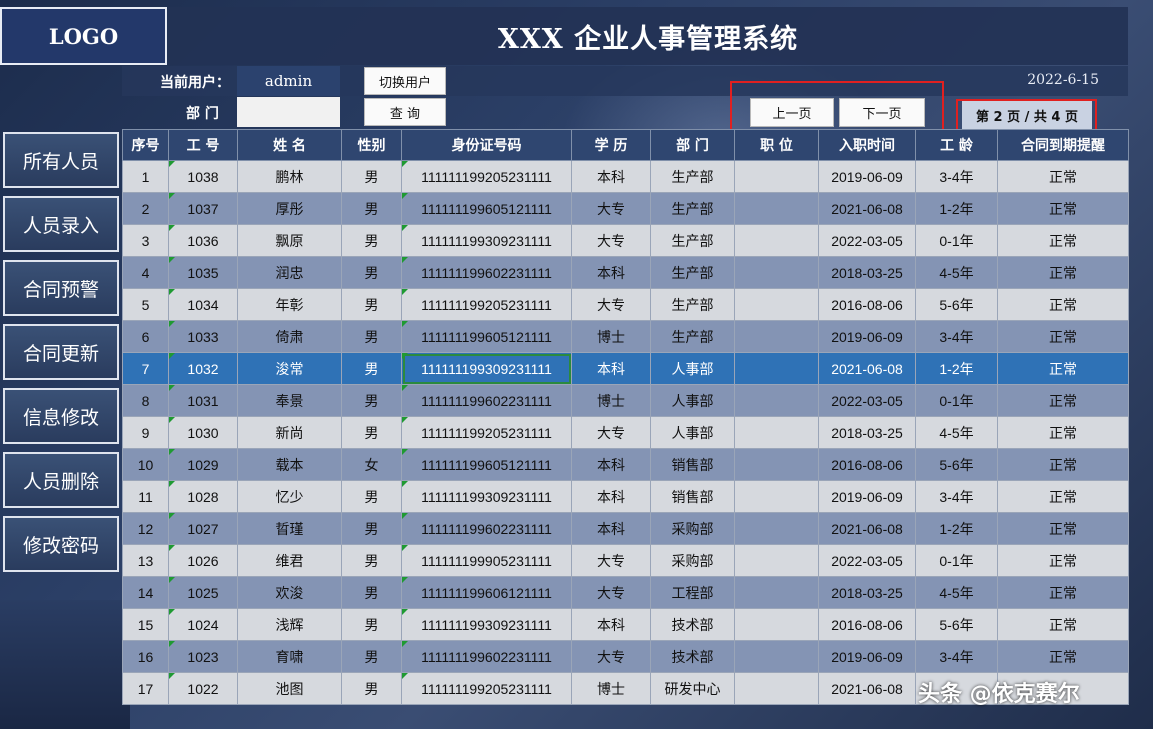 This screenshot has height=729, width=1153. What do you see at coordinates (289, 592) in the screenshot?
I see `table-cell: 欢浚` at bounding box center [289, 592].